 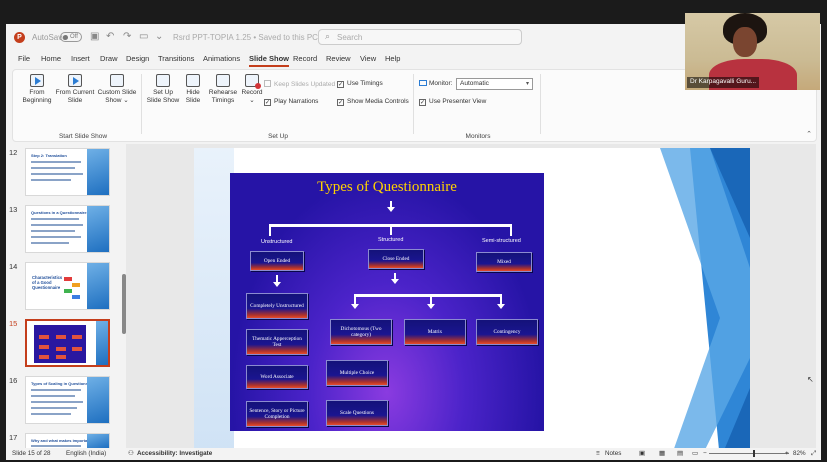 What do you see at coordinates (291, 102) in the screenshot?
I see `play-narrations-checkbox: ✓ Play Narrations` at bounding box center [291, 102].